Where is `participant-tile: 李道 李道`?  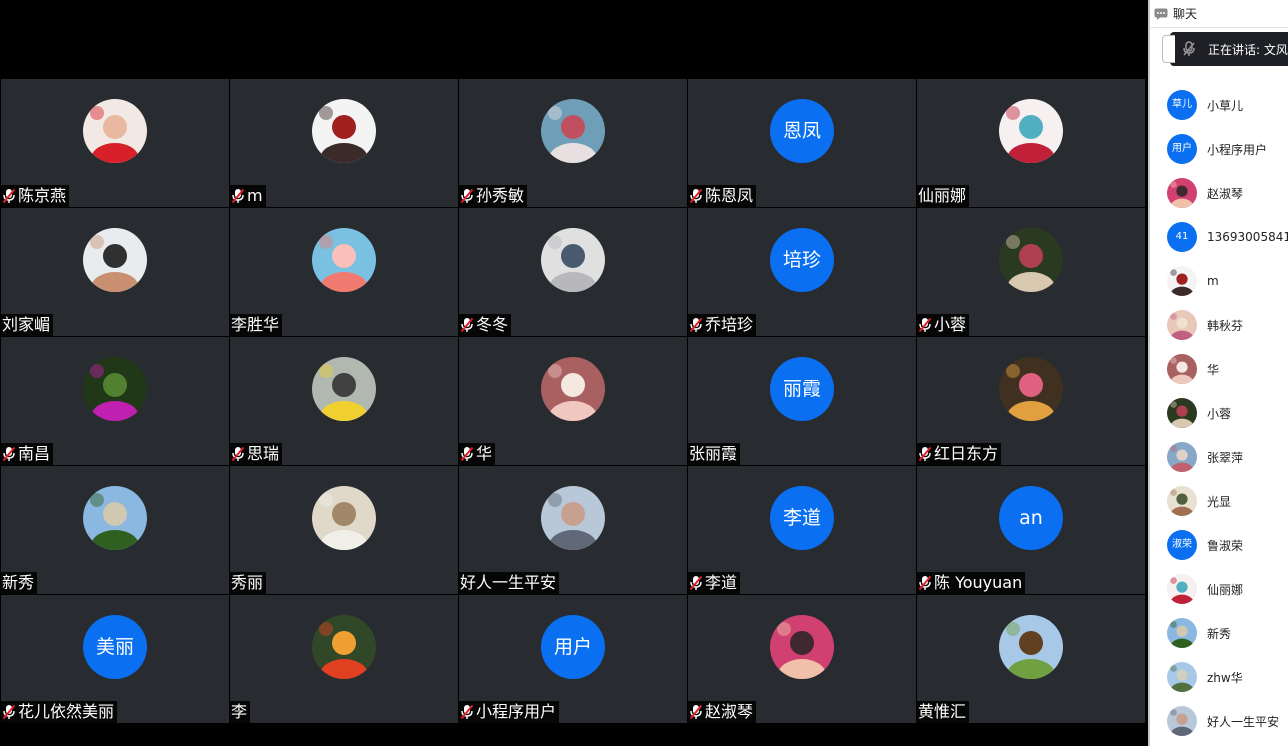 participant-tile: 李道 李道 is located at coordinates (802, 530).